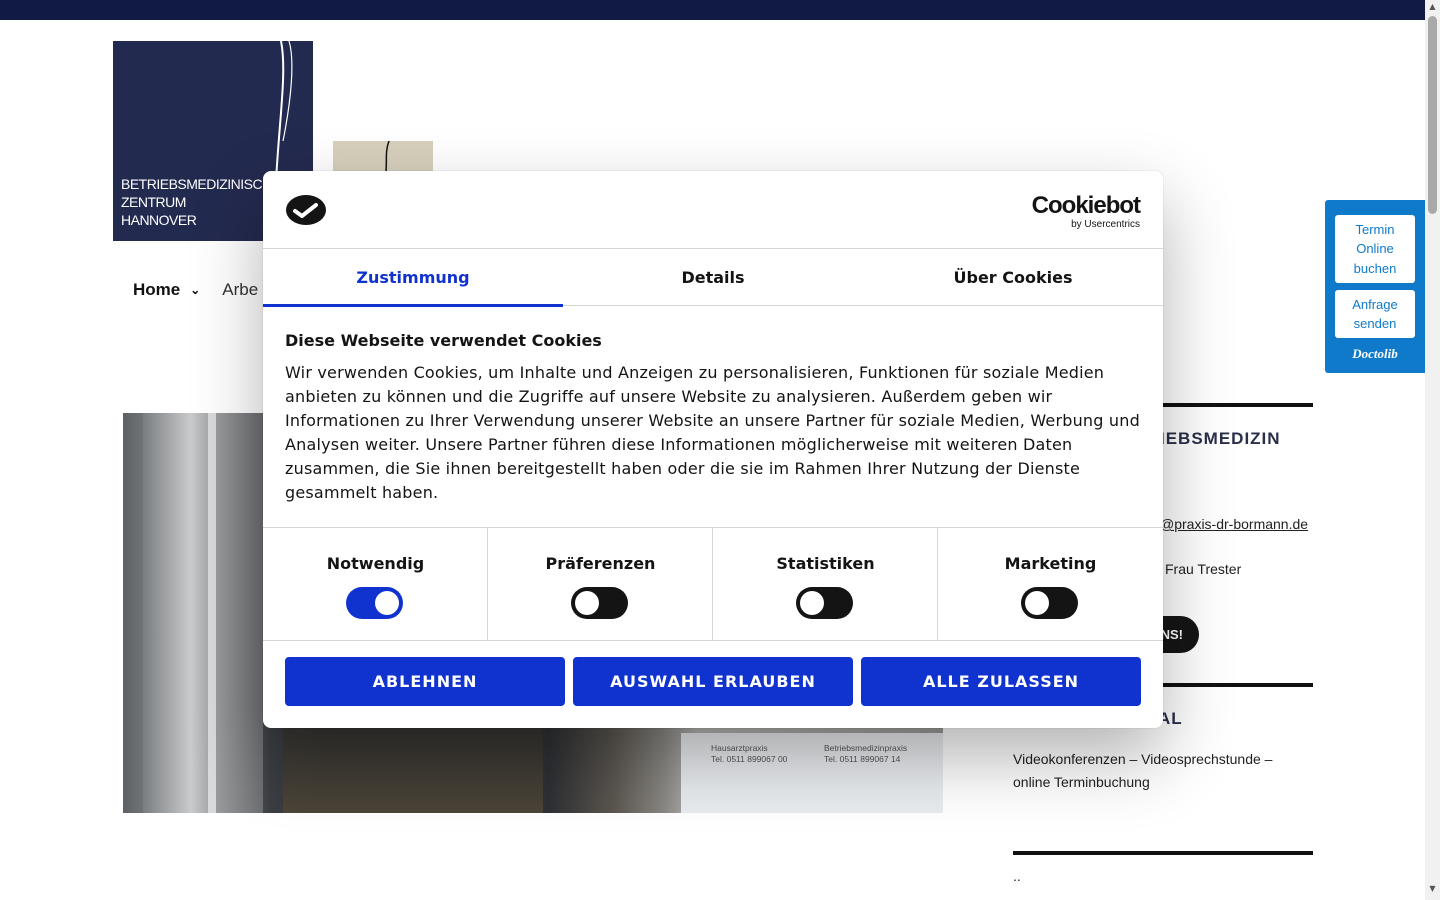  I want to click on sign-left: Hausarztpraxis Tel. 0511 899067 00, so click(749, 754).